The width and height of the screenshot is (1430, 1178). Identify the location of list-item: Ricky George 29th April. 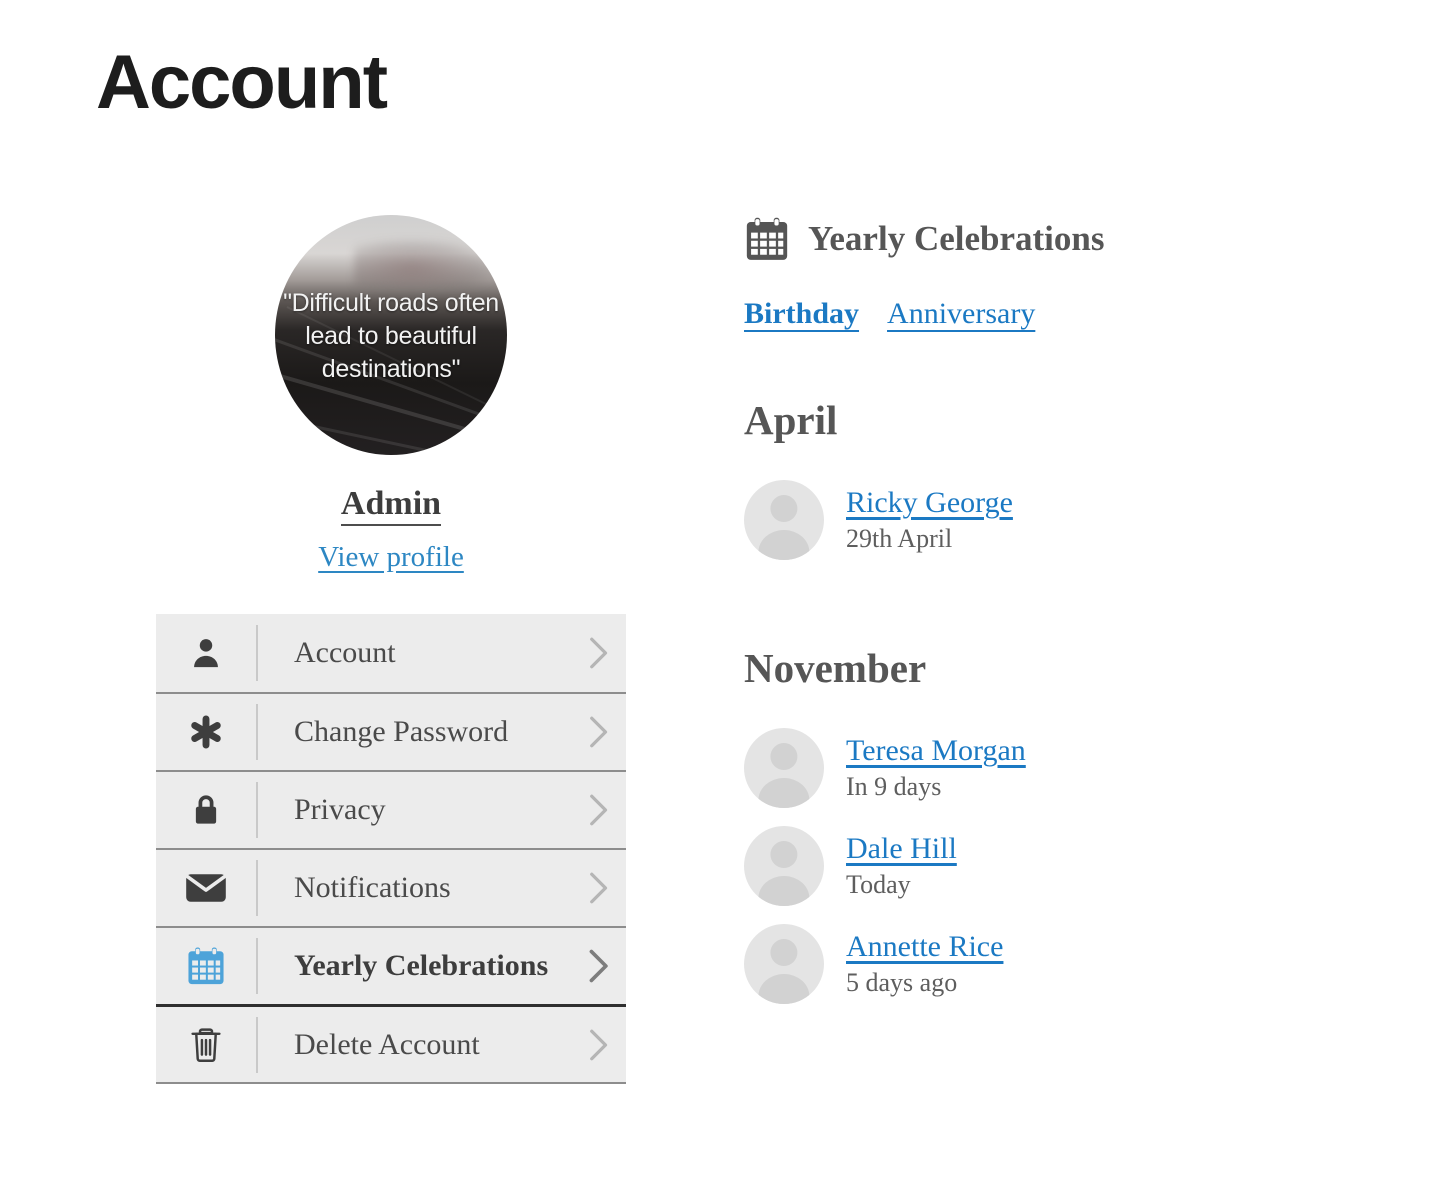
(1024, 520).